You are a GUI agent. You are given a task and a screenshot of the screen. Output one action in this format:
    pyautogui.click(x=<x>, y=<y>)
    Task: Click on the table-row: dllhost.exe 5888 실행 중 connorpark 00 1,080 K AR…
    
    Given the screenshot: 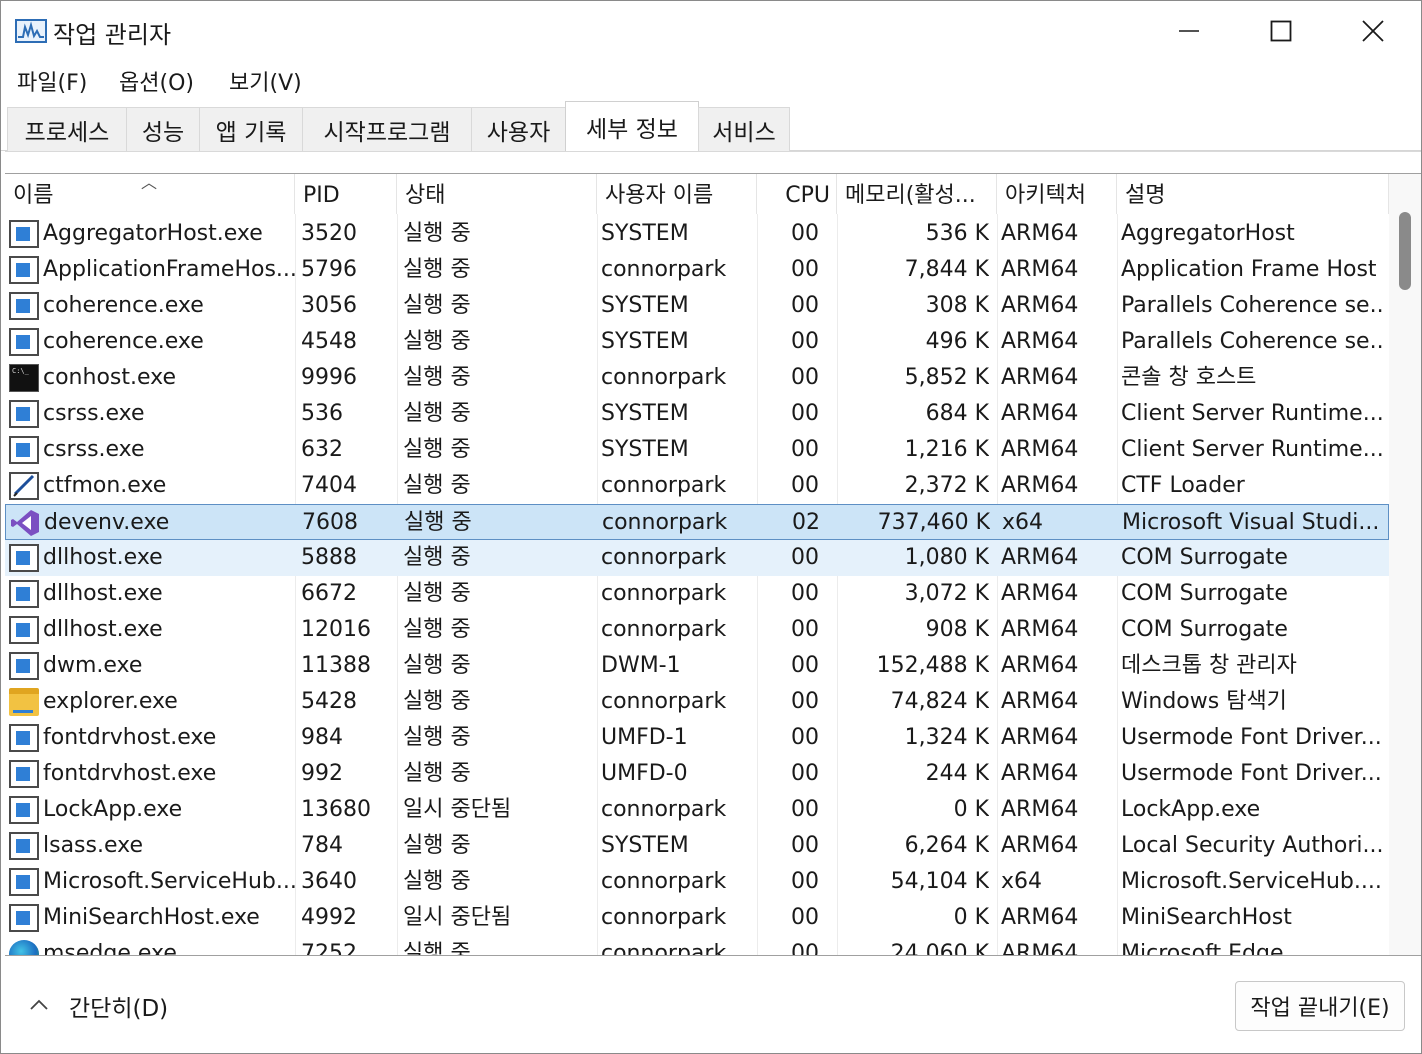 What is the action you would take?
    pyautogui.click(x=697, y=558)
    